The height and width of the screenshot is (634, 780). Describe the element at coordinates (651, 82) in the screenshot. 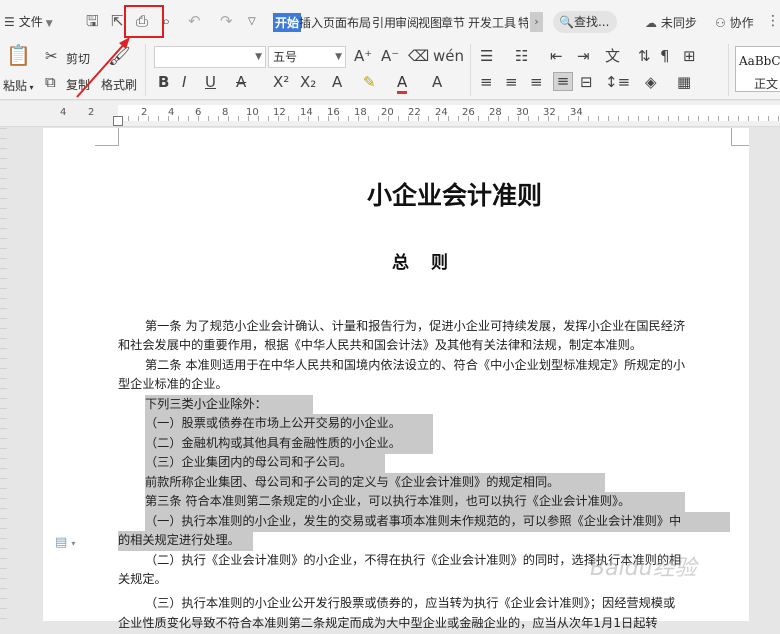

I see `shading-icon: ◈` at that location.